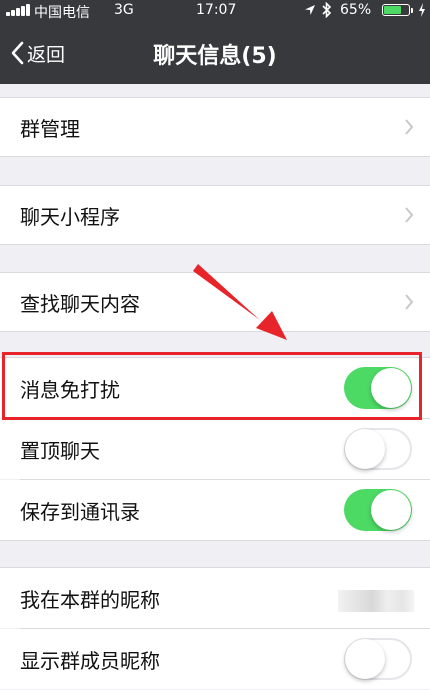  Describe the element at coordinates (80, 511) in the screenshot. I see `save-to-contacts-label: 保存到通讯录` at that location.